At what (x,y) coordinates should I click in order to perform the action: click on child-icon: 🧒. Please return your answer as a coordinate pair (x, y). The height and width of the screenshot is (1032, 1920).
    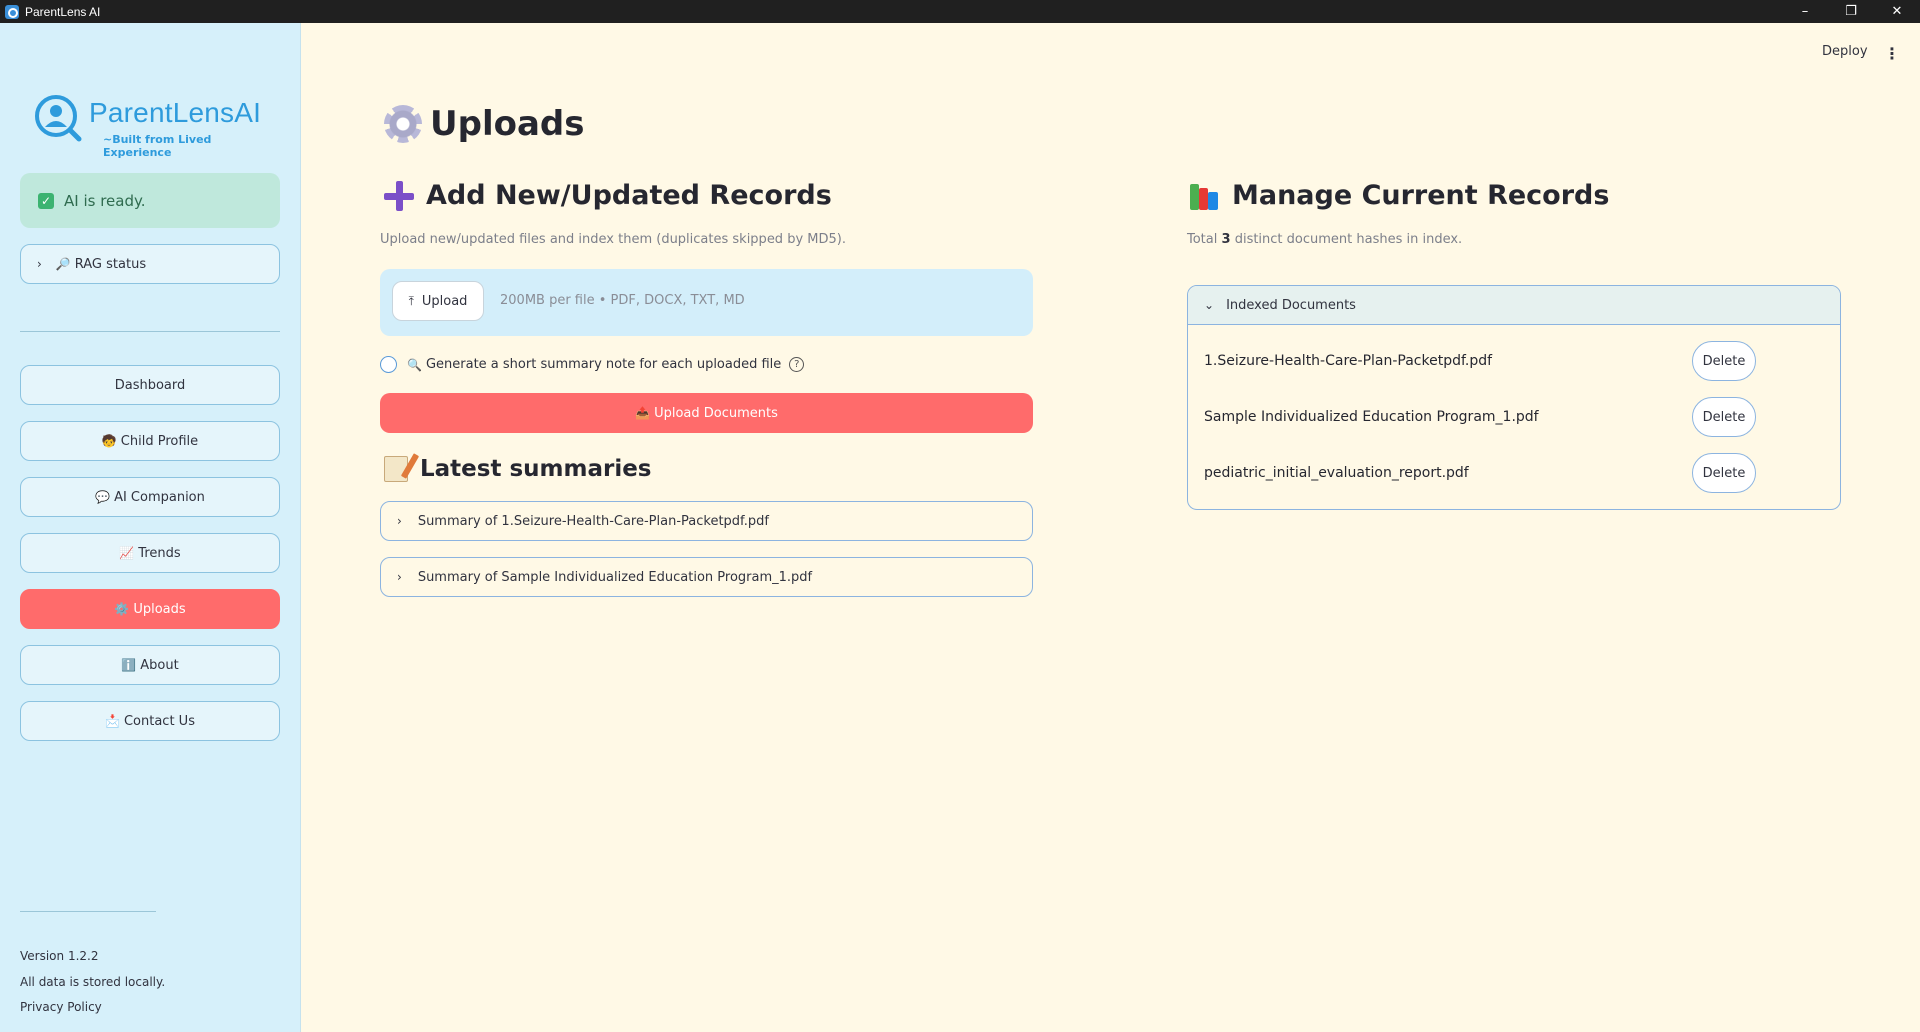
    Looking at the image, I should click on (109, 441).